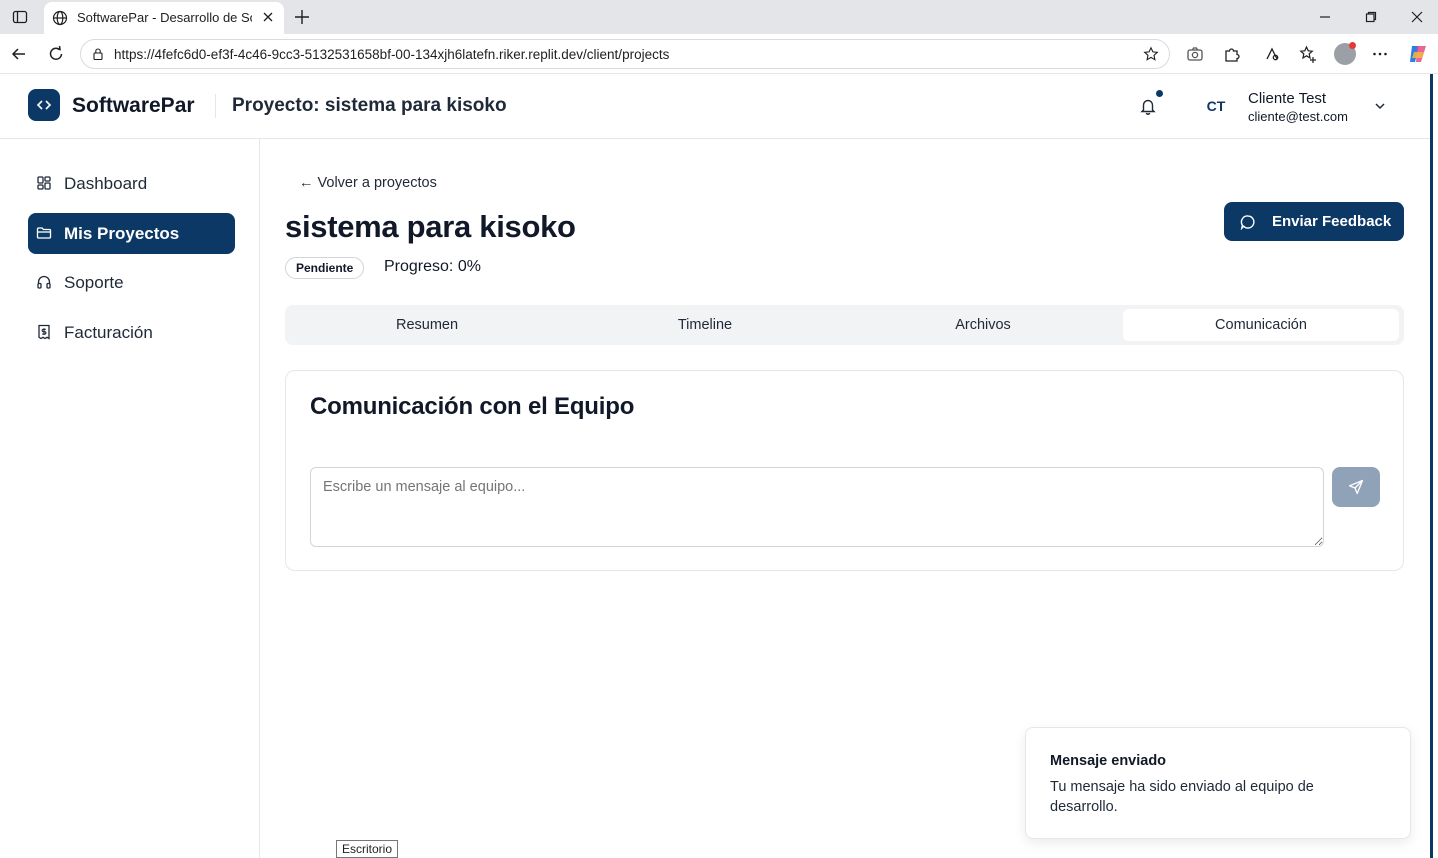 The width and height of the screenshot is (1438, 858). Describe the element at coordinates (1195, 54) in the screenshot. I see `screenshot-camera-icon` at that location.